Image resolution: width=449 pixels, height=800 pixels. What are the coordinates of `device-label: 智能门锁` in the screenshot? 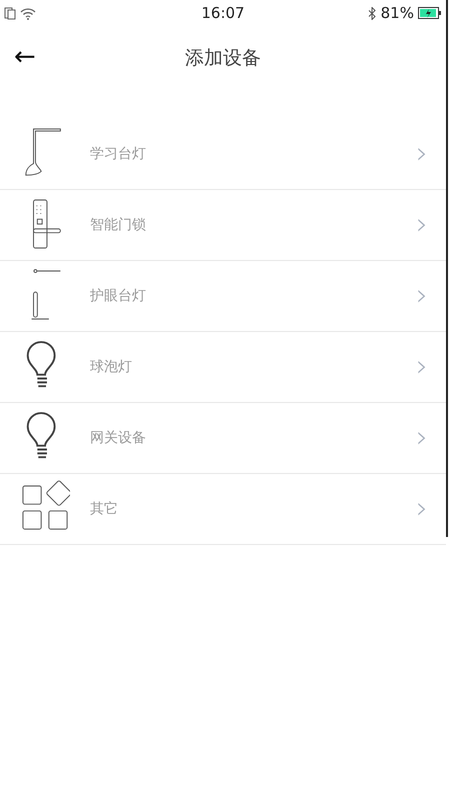 It's located at (118, 225).